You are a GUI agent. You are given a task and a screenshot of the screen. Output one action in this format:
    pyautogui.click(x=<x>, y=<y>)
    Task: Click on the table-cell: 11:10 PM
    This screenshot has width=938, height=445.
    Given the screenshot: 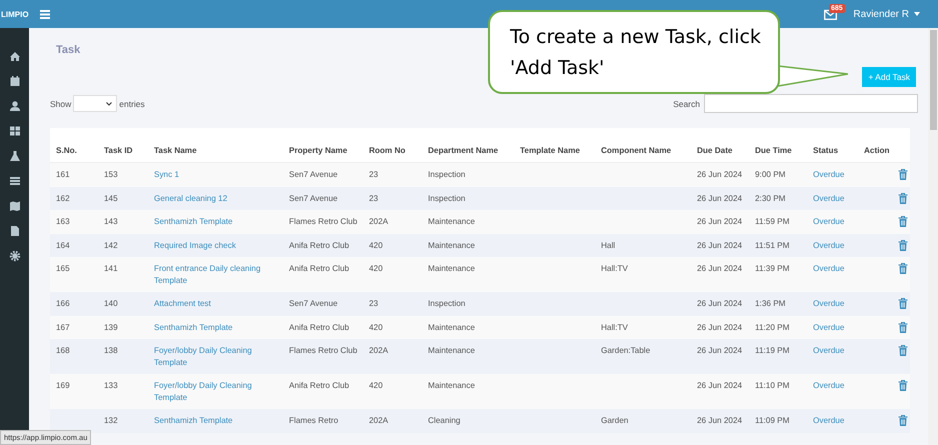 What is the action you would take?
    pyautogui.click(x=778, y=391)
    